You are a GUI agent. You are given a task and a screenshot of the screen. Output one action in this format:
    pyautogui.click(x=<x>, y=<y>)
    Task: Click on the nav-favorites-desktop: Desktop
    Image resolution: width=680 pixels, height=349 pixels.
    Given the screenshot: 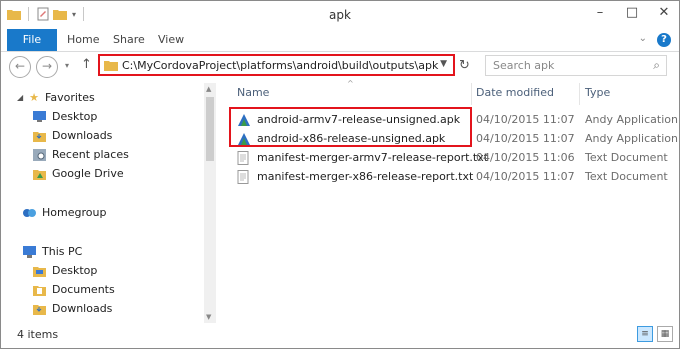 What is the action you would take?
    pyautogui.click(x=65, y=116)
    